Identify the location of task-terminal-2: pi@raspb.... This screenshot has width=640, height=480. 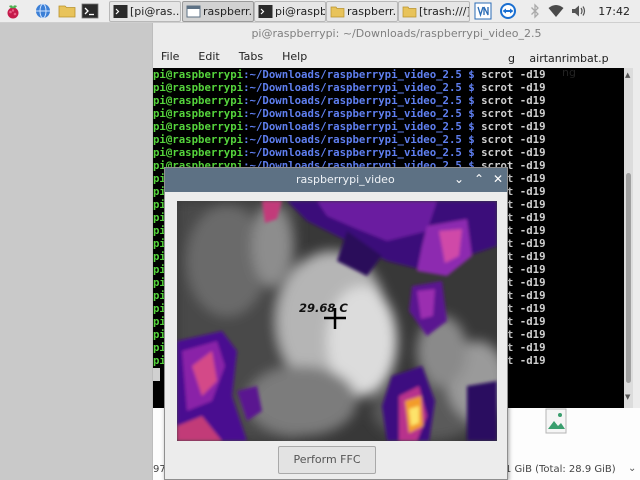
(290, 11).